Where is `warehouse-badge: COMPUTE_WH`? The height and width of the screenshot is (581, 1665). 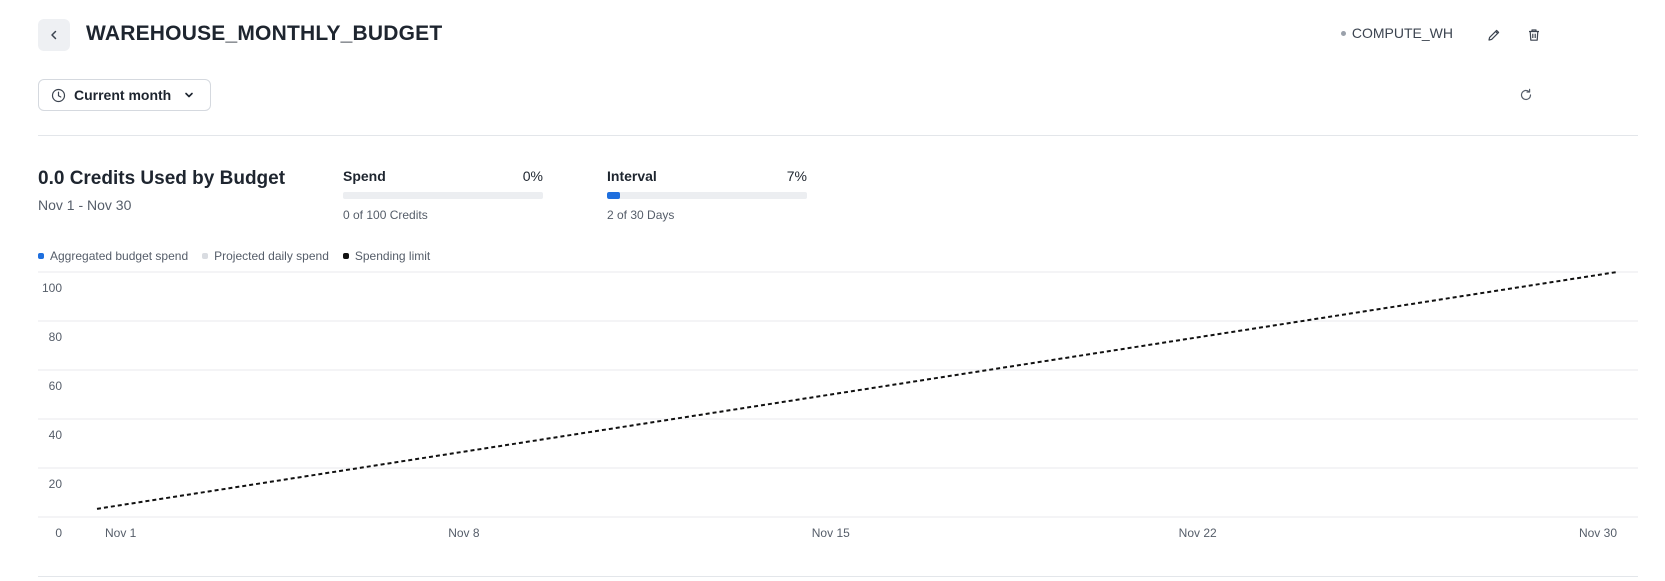
warehouse-badge: COMPUTE_WH is located at coordinates (1396, 33).